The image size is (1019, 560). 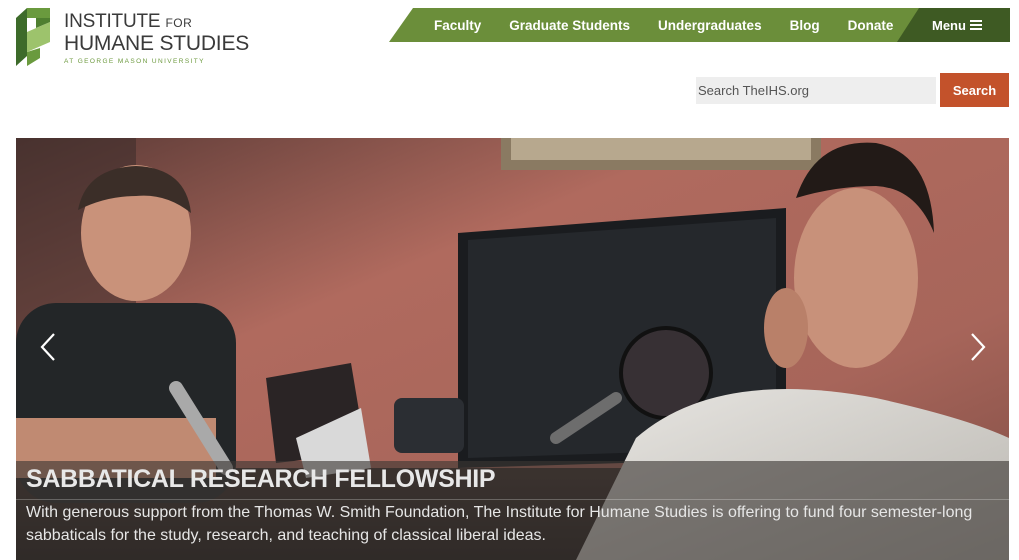 I want to click on chevron-left-icon, so click(x=48, y=347).